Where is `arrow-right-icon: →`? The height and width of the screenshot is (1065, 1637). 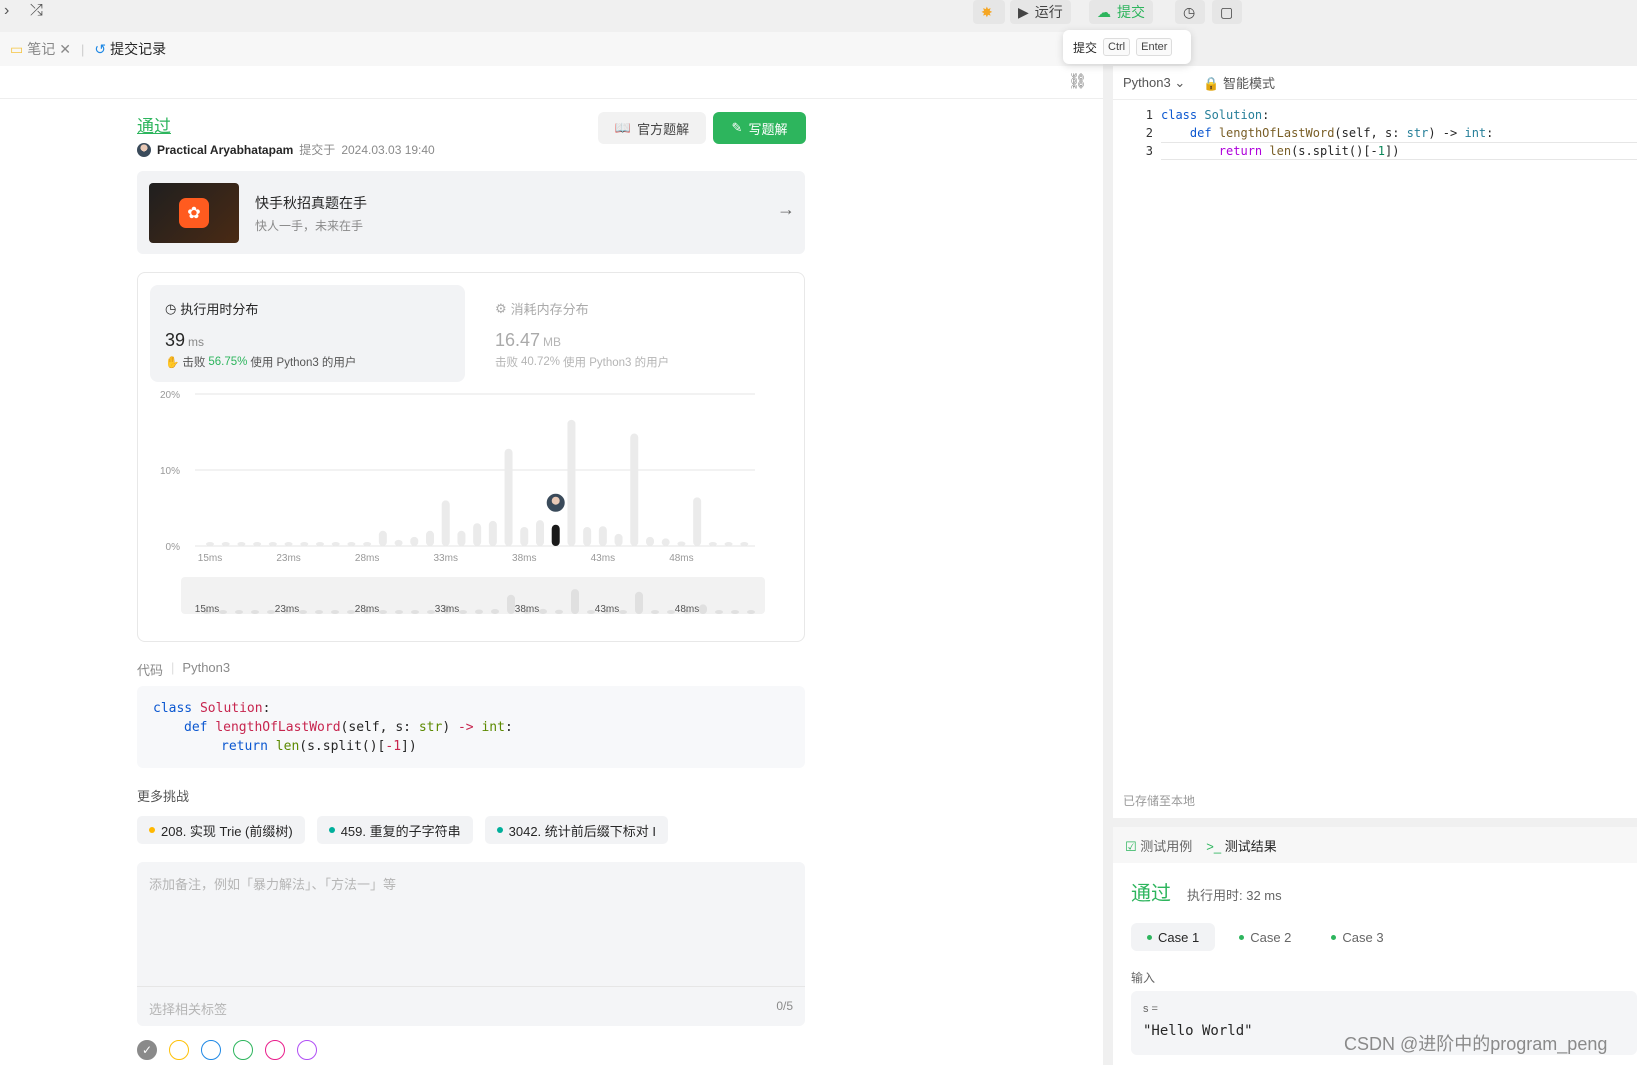 arrow-right-icon: → is located at coordinates (786, 209).